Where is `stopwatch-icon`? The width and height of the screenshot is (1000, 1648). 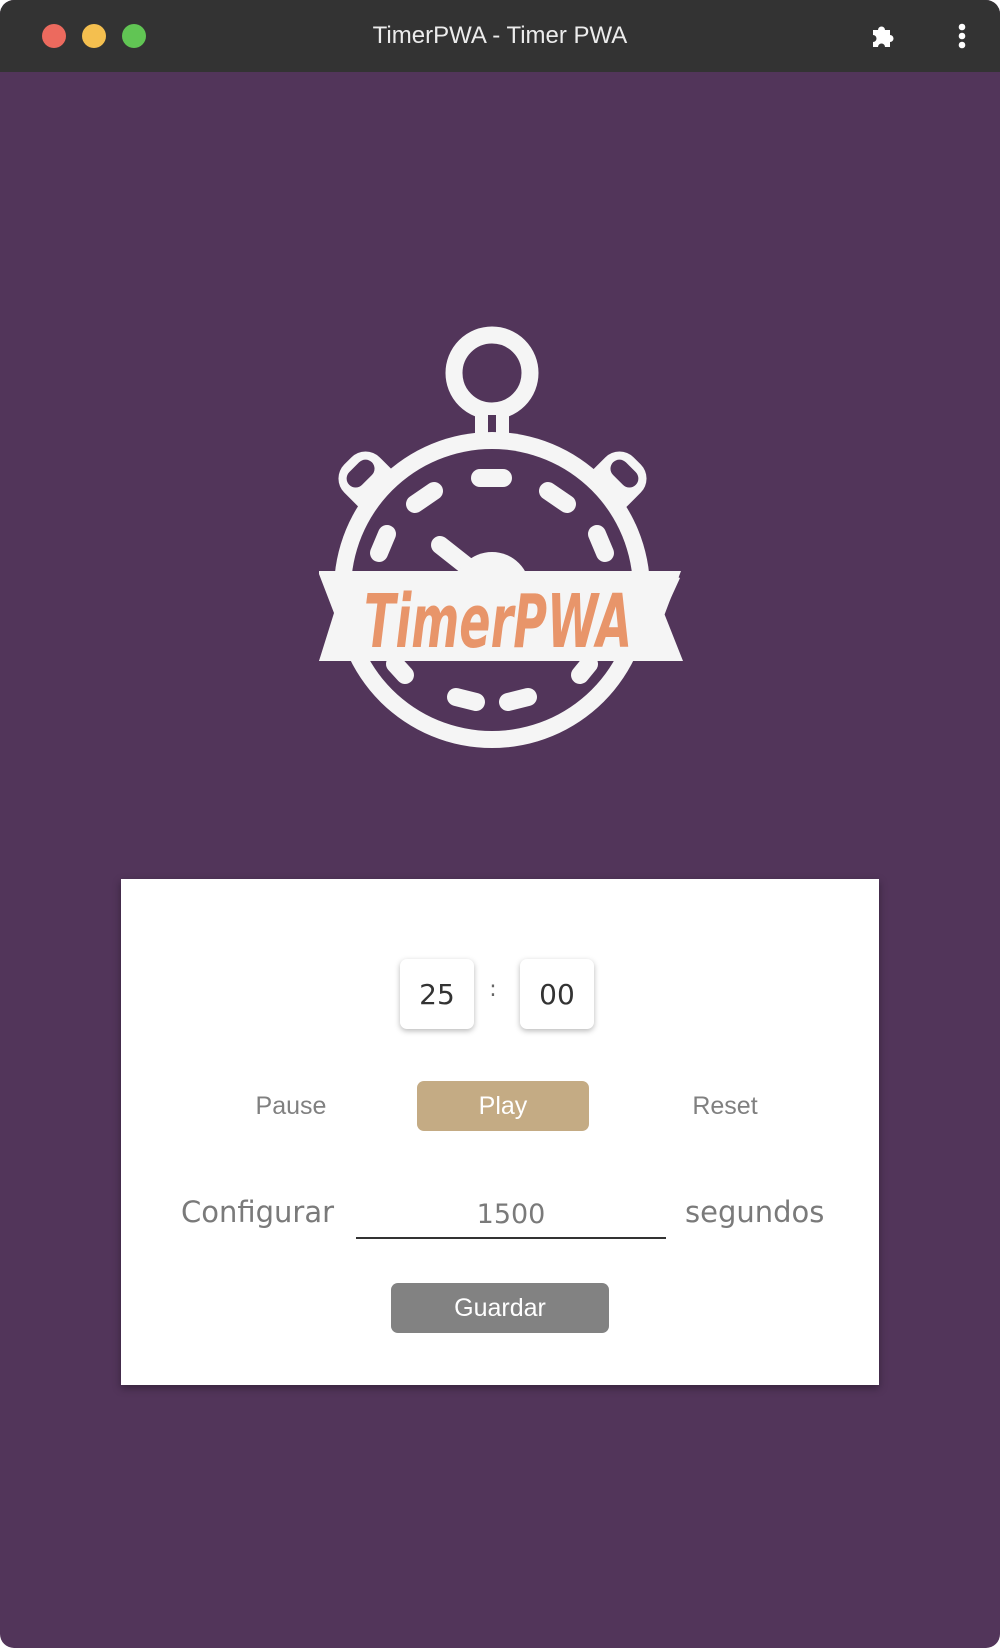
stopwatch-icon is located at coordinates (501, 537).